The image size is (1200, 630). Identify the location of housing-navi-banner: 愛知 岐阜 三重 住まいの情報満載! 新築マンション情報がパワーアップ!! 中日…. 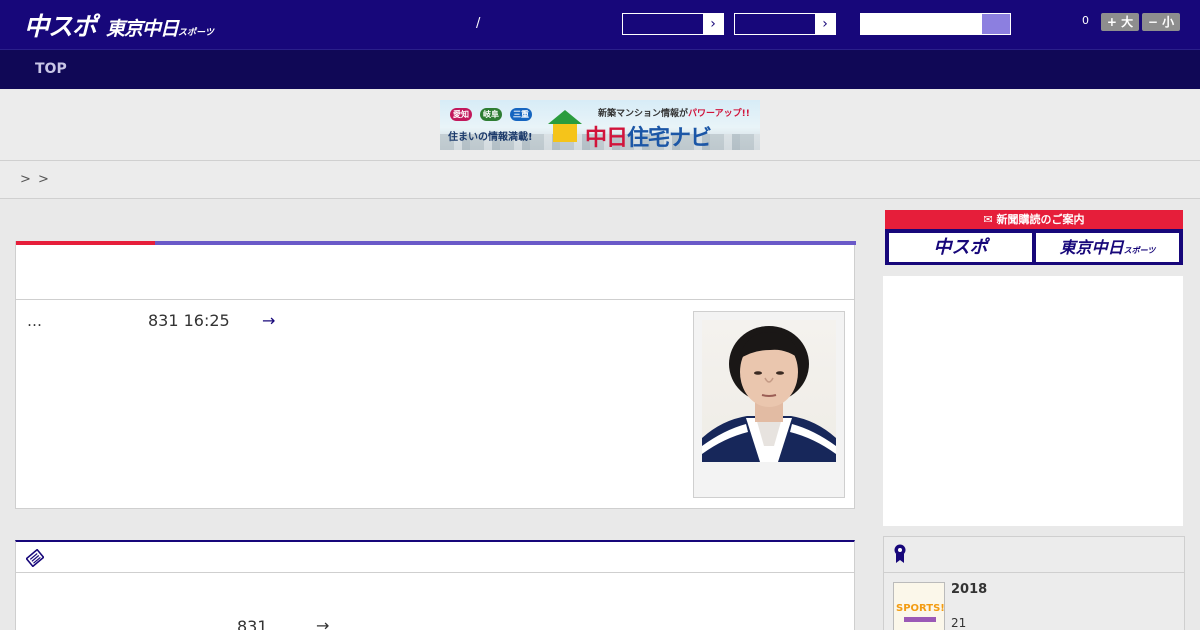
(600, 125).